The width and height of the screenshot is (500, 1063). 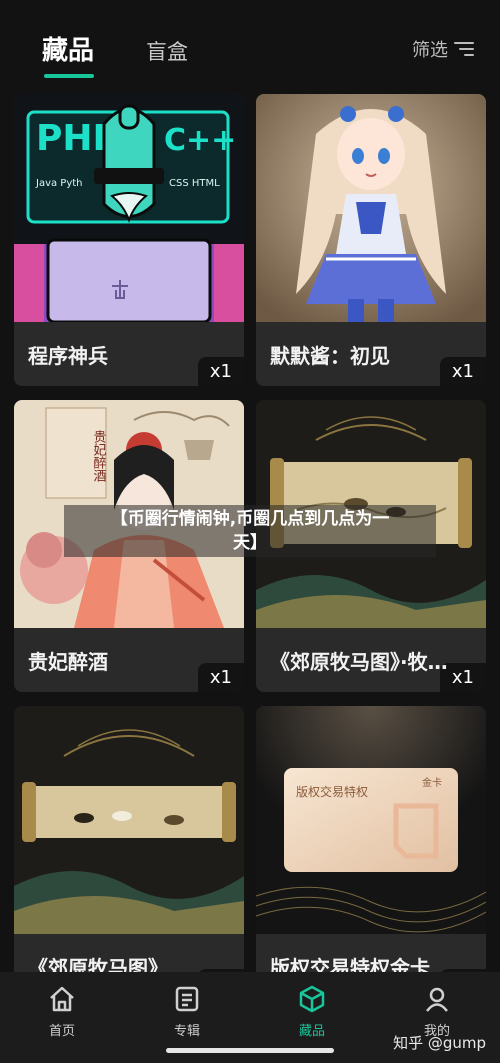 What do you see at coordinates (167, 51) in the screenshot?
I see `tab-blind-box: 盲盒` at bounding box center [167, 51].